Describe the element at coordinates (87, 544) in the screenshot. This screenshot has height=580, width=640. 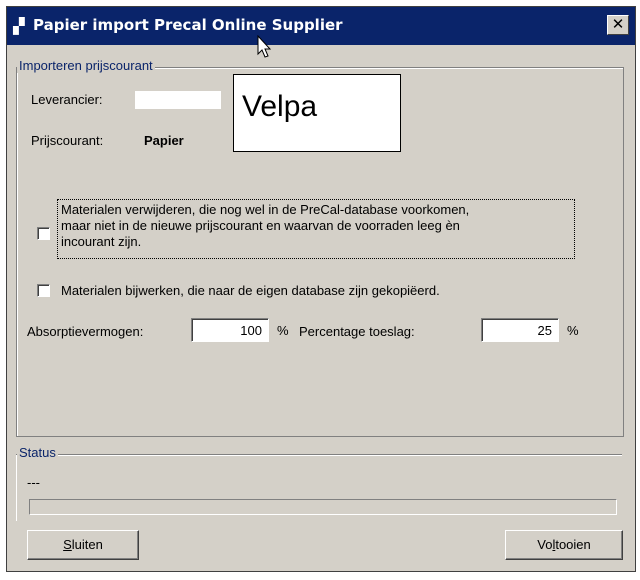
I see `close-button-label: luiten` at that location.